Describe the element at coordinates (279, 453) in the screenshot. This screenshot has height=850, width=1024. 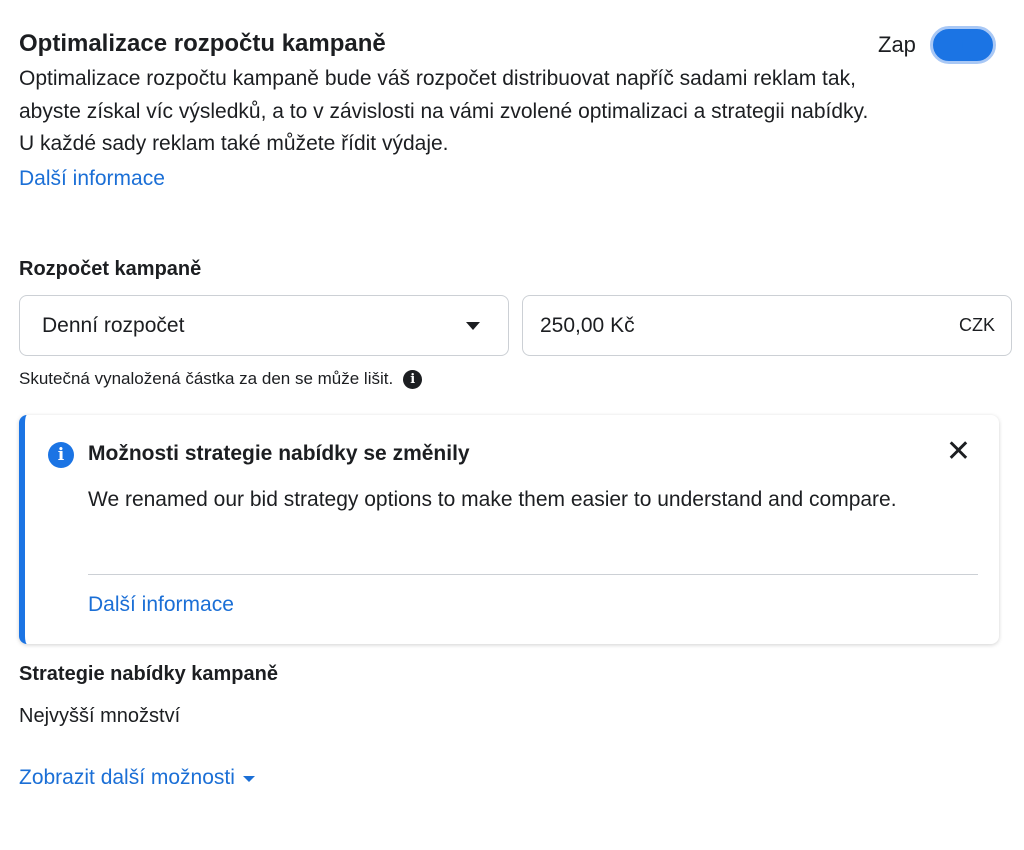
I see `notice-title: Možnosti strategie nabídky se změnily` at that location.